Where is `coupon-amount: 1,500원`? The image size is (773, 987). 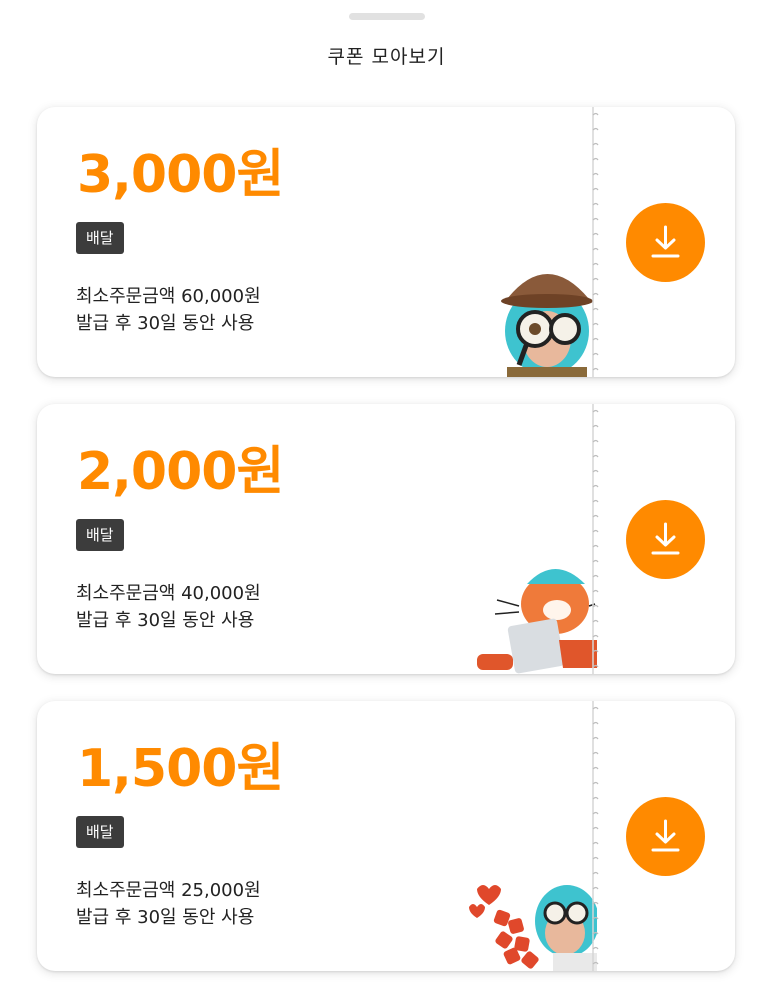 coupon-amount: 1,500원 is located at coordinates (180, 769).